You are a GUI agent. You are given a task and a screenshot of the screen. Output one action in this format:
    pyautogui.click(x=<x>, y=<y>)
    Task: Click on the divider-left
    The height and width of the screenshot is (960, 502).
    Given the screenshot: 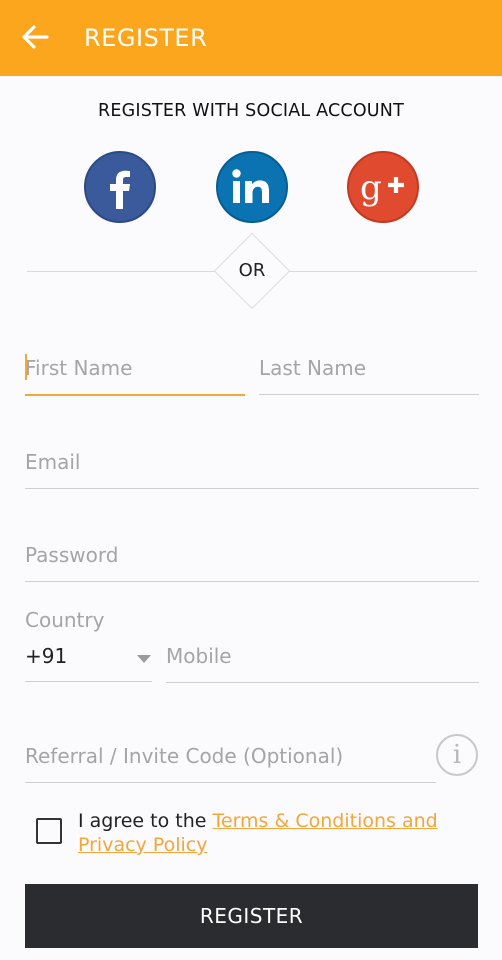 What is the action you would take?
    pyautogui.click(x=126, y=271)
    